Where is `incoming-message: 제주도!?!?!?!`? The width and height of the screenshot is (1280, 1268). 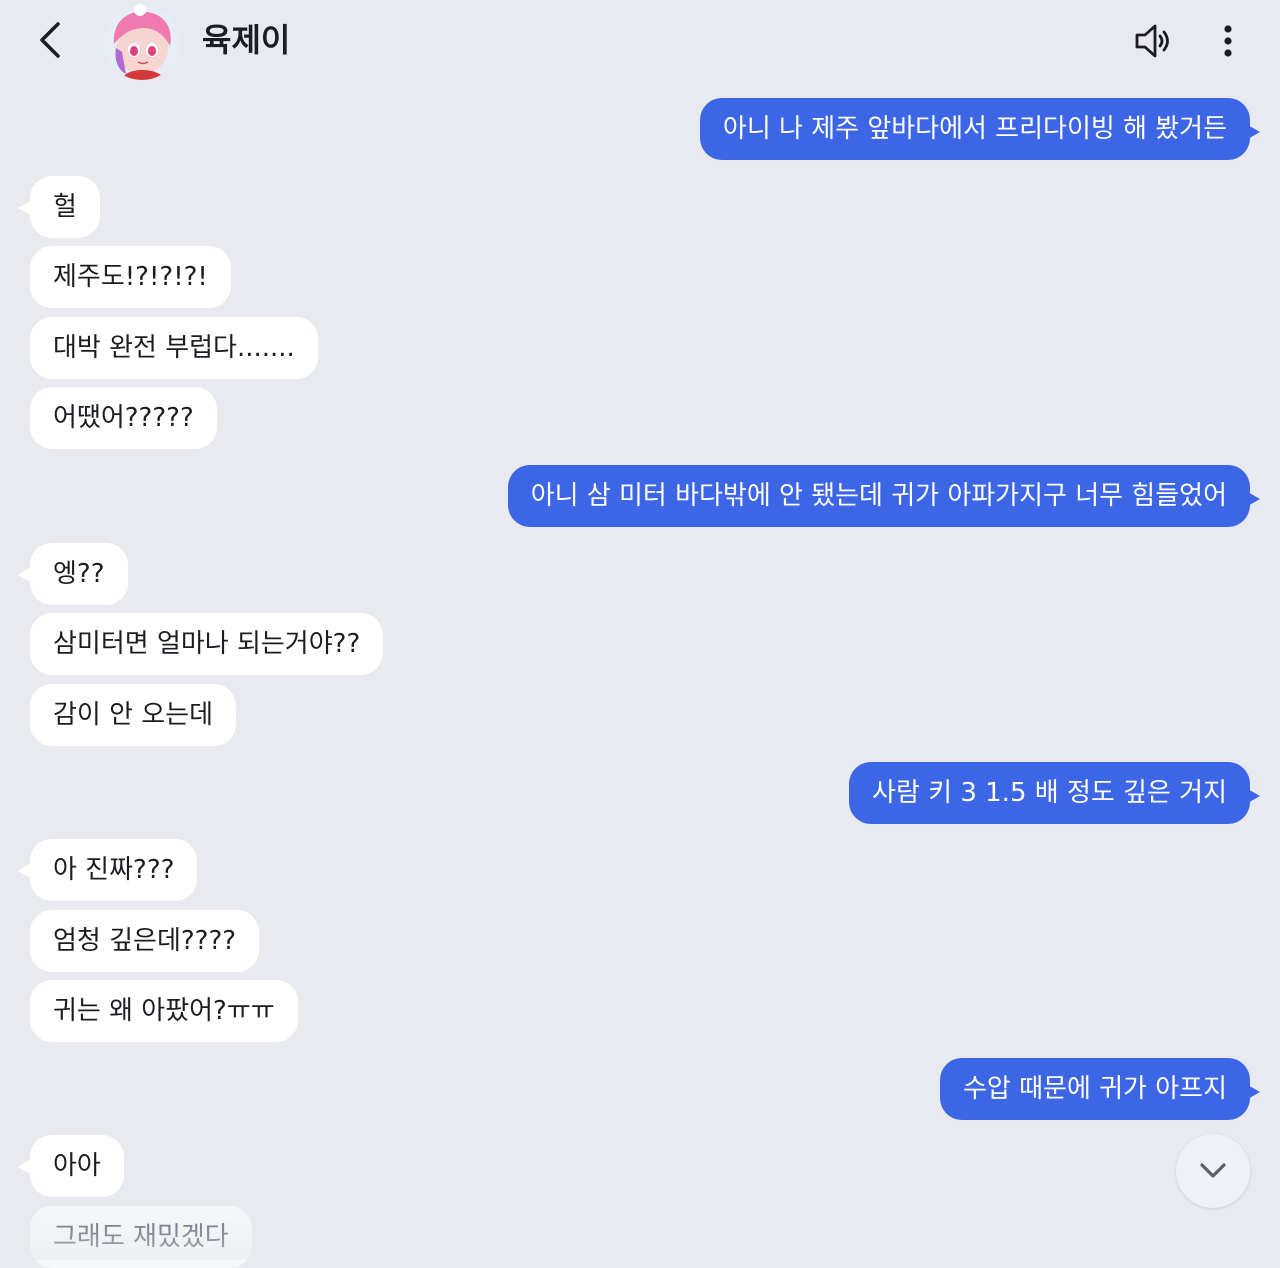 incoming-message: 제주도!?!?!?! is located at coordinates (130, 277).